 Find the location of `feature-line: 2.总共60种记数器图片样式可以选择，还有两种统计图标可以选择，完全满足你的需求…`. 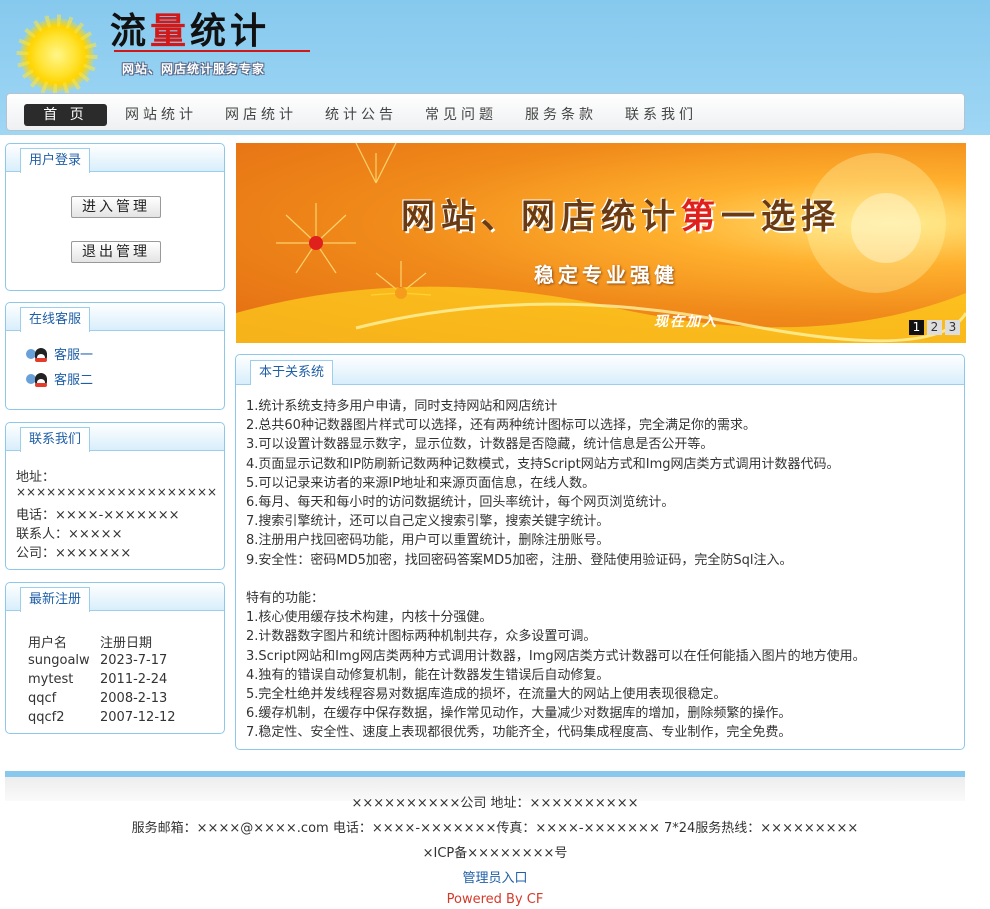

feature-line: 2.总共60种记数器图片样式可以选择，还有两种统计图标可以选择，完全满足你的需求… is located at coordinates (501, 426).